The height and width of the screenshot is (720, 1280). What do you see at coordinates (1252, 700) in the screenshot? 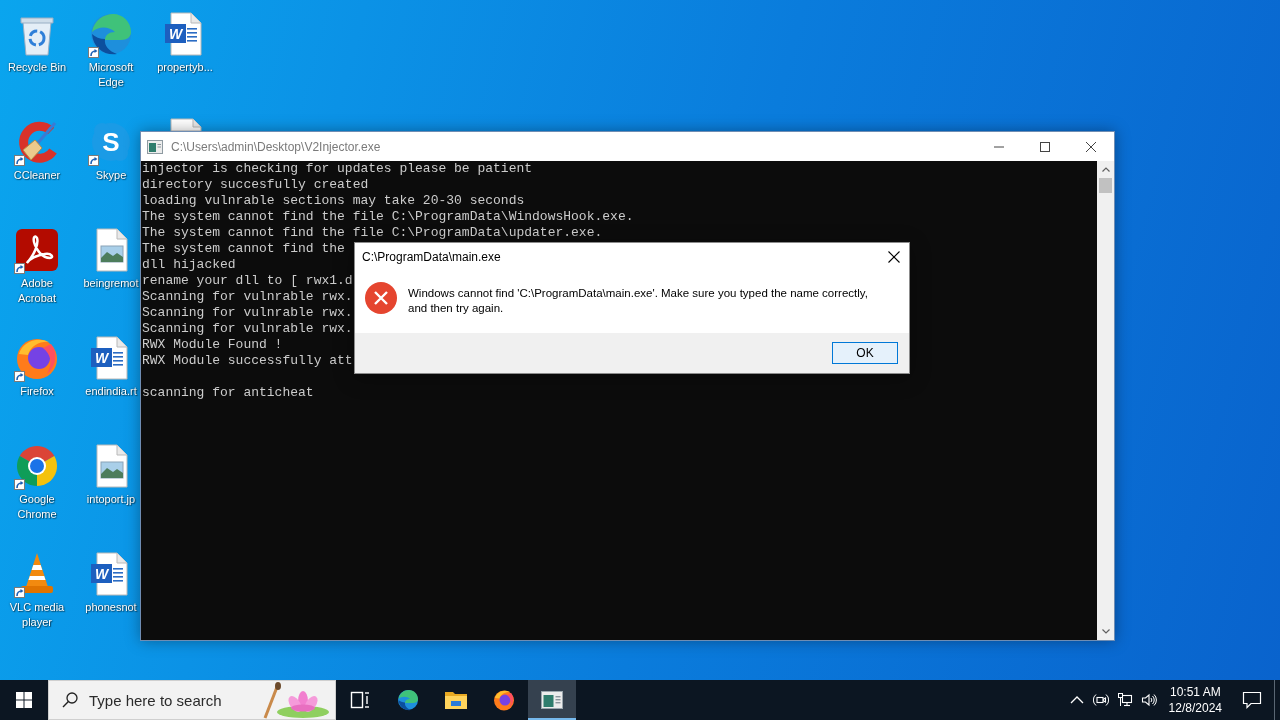
I see `speech-bubble-icon` at bounding box center [1252, 700].